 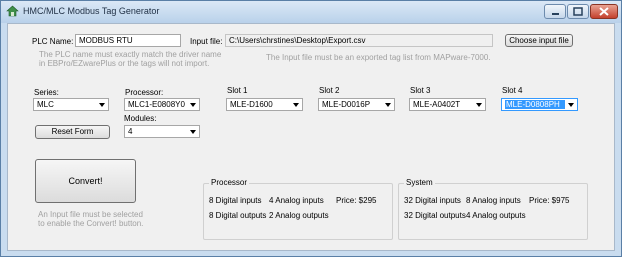 What do you see at coordinates (91, 223) in the screenshot?
I see `convert-hint-2: to enable the Convert! button.` at bounding box center [91, 223].